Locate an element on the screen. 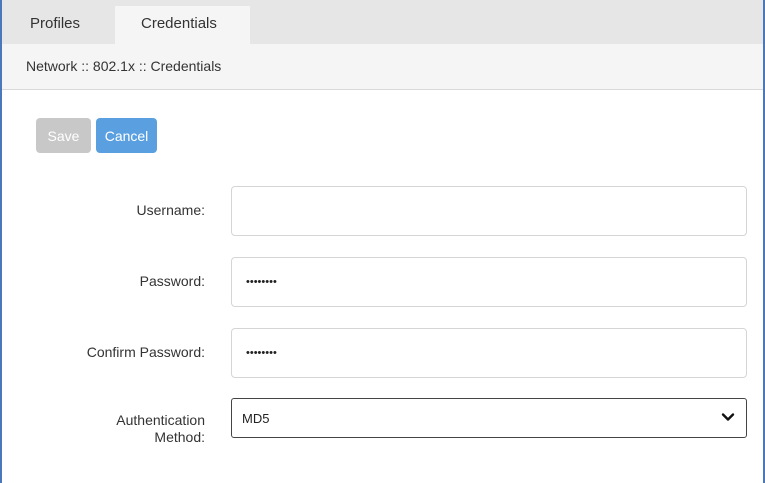  auth-method-value: MD5 is located at coordinates (256, 418).